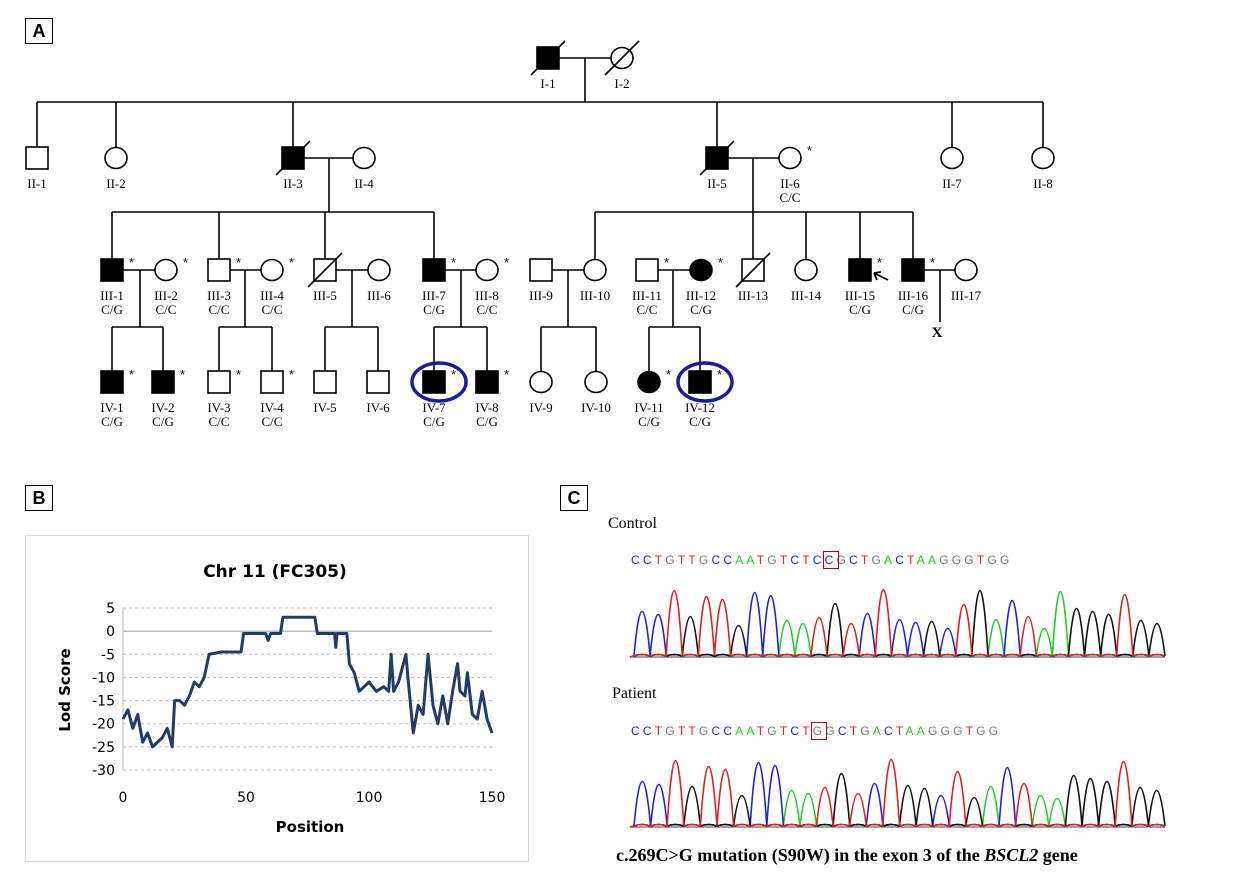 The height and width of the screenshot is (873, 1247). I want to click on patient-trace-t, so click(897, 793).